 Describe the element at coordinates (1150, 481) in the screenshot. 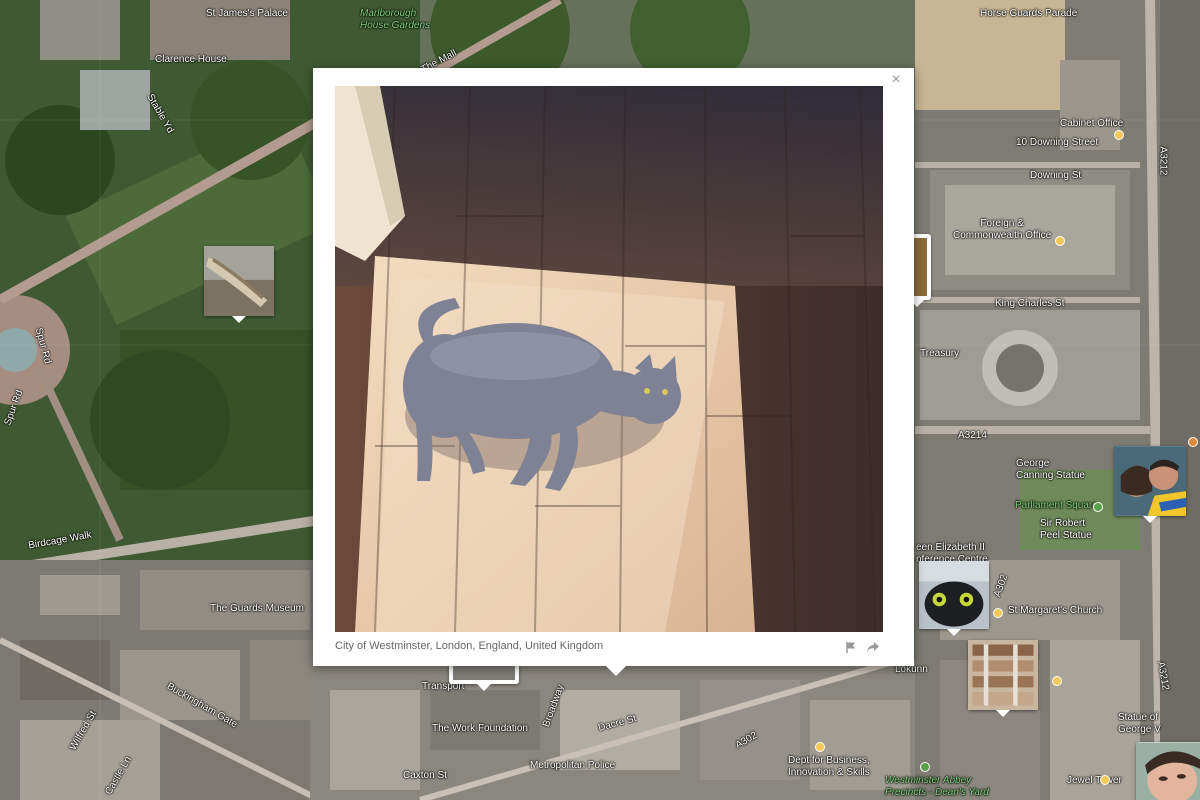

I see `selfie-thumbnail` at that location.